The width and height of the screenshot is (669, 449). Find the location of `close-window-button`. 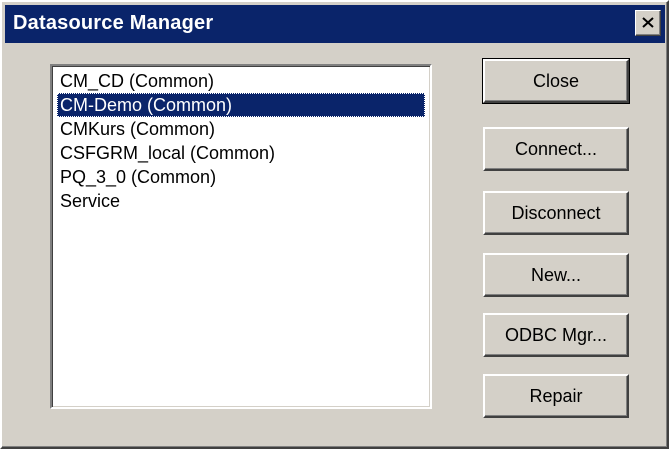

close-window-button is located at coordinates (648, 23).